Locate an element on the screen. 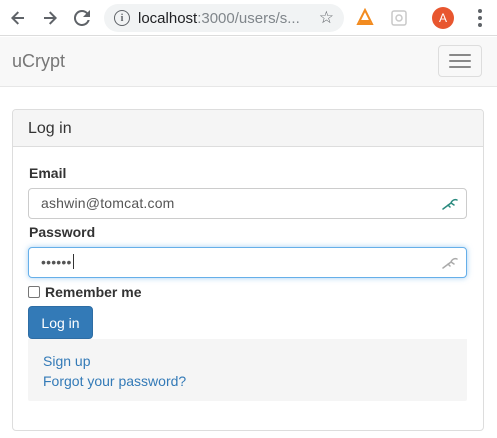 This screenshot has height=438, width=497. email-field: ashwin@tomcat.com is located at coordinates (247, 203).